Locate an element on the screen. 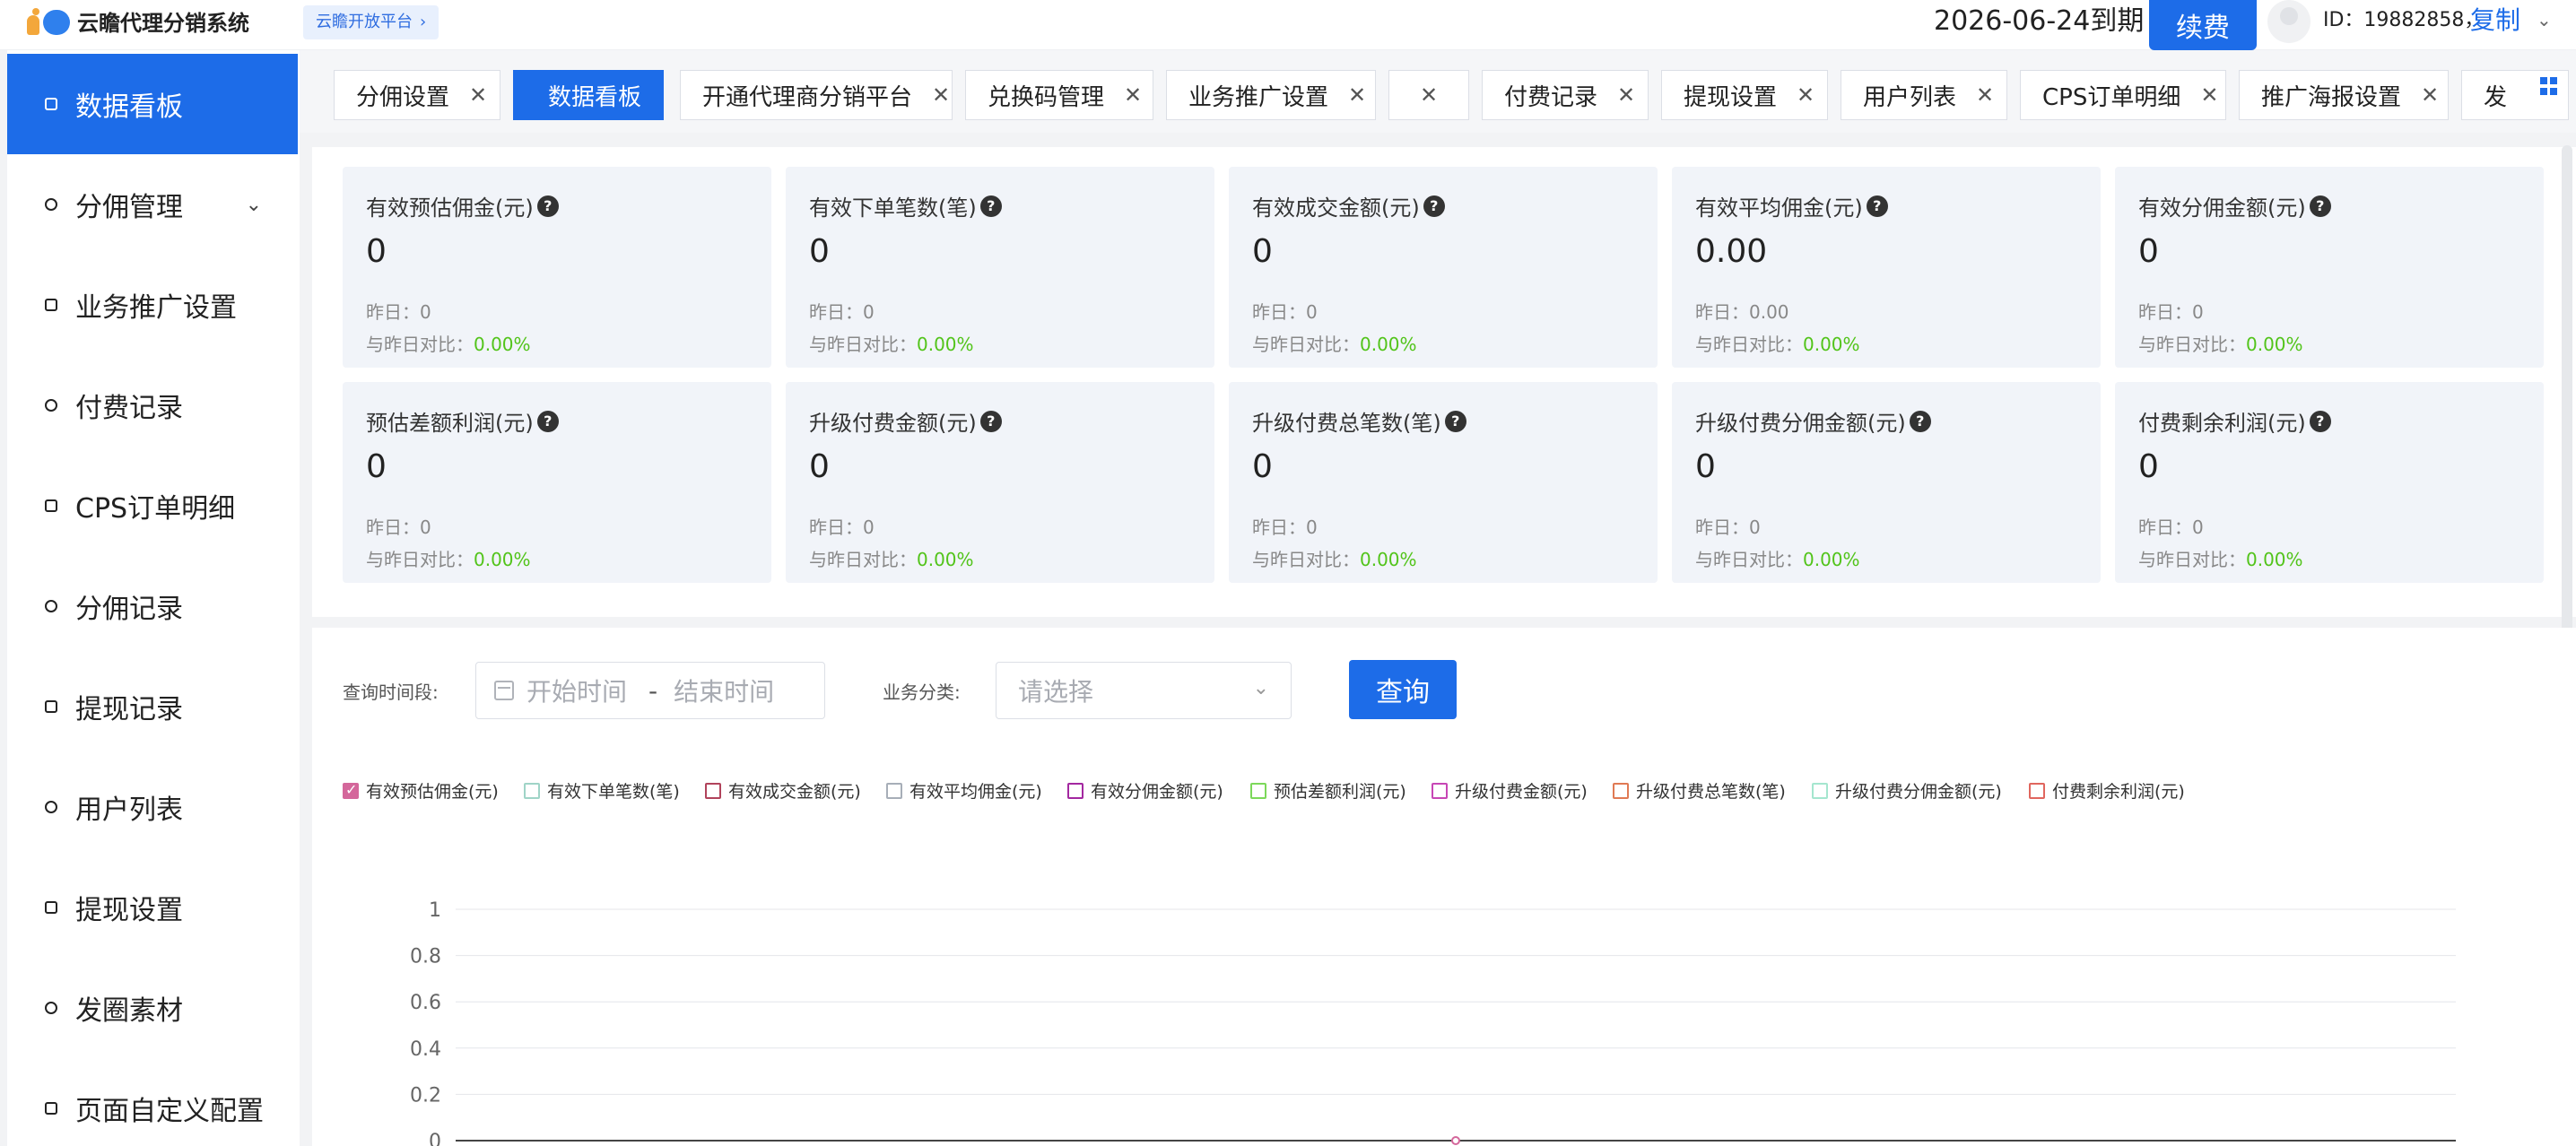 This screenshot has width=2576, height=1146. stat-title-text: 有效预估佣金(元) is located at coordinates (450, 208).